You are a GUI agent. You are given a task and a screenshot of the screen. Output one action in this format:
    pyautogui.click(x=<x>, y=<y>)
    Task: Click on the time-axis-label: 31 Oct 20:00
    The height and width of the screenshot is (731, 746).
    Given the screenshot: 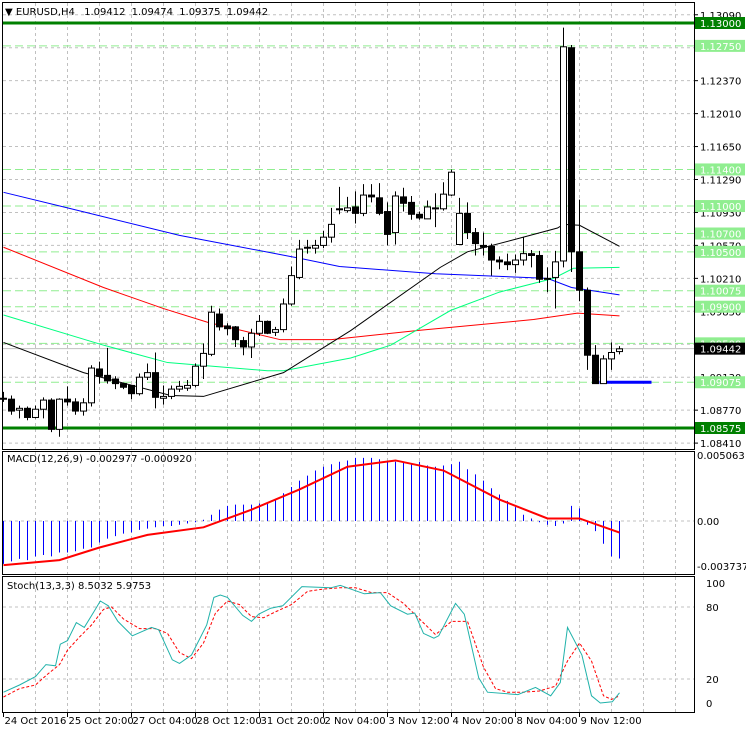 What is the action you would take?
    pyautogui.click(x=293, y=721)
    